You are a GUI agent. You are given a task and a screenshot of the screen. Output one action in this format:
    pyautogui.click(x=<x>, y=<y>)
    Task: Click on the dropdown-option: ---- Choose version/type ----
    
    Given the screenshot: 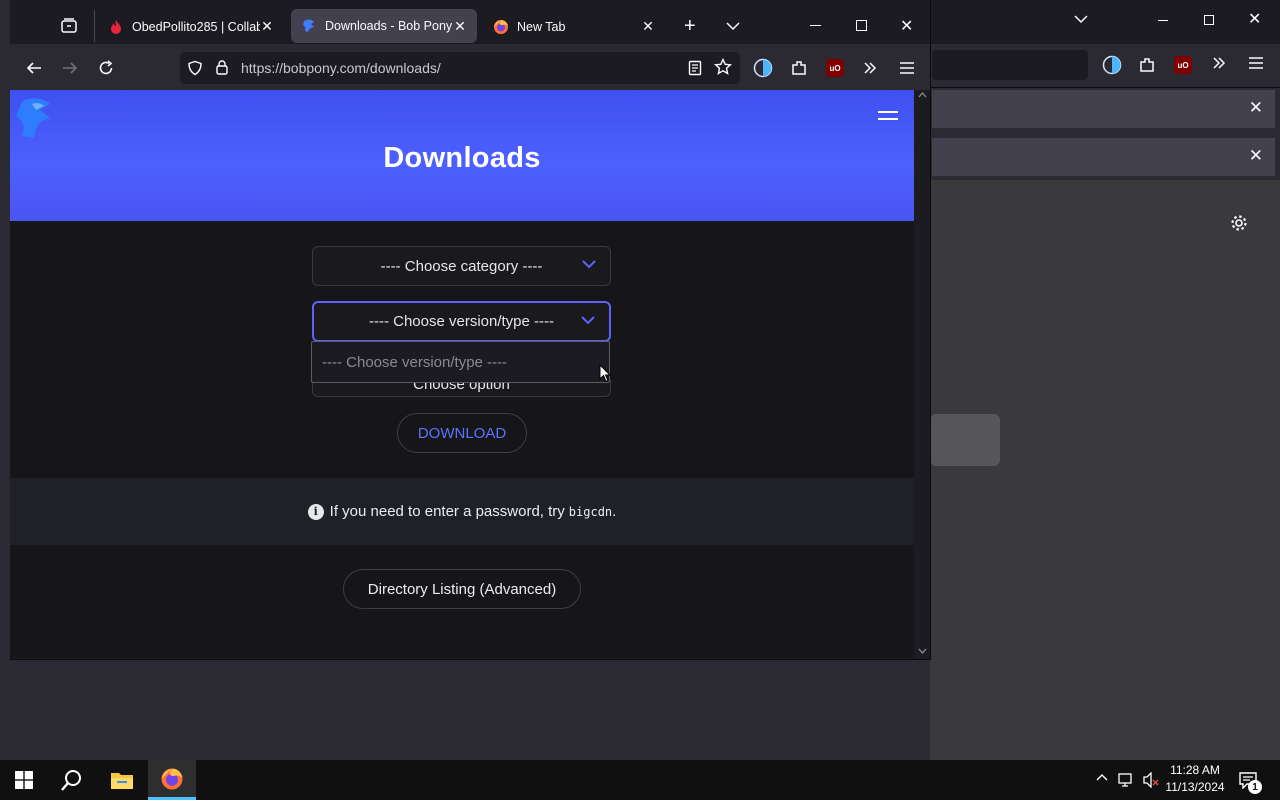 What is the action you would take?
    pyautogui.click(x=414, y=362)
    